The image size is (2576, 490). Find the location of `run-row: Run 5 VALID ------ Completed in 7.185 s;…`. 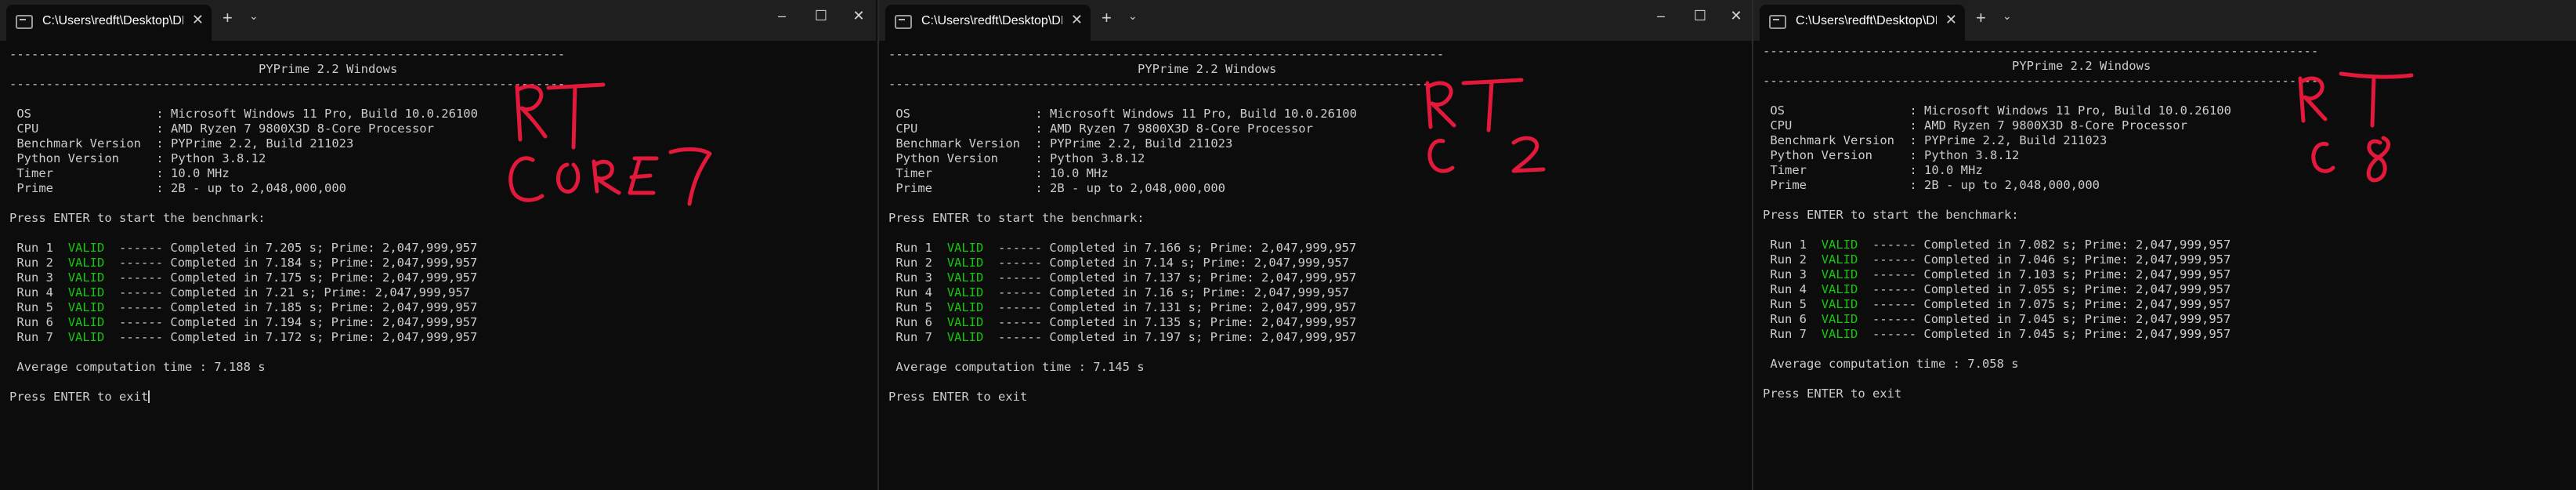

run-row: Run 5 VALID ------ Completed in 7.185 s;… is located at coordinates (247, 307).